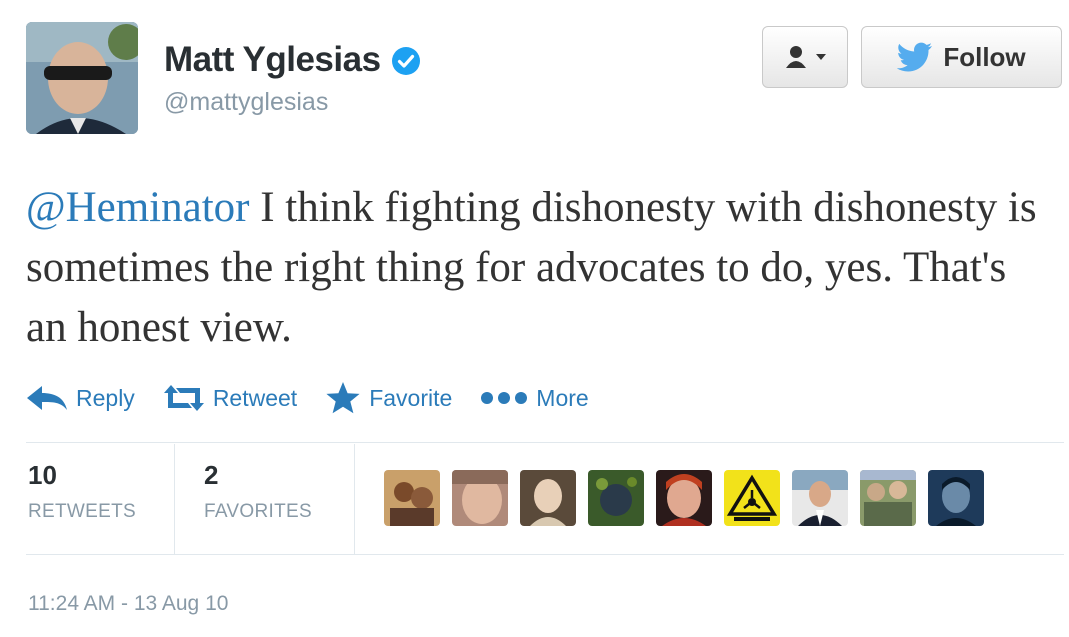 This screenshot has height=637, width=1069. Describe the element at coordinates (246, 102) in the screenshot. I see `user-handle: @mattyglesias` at that location.